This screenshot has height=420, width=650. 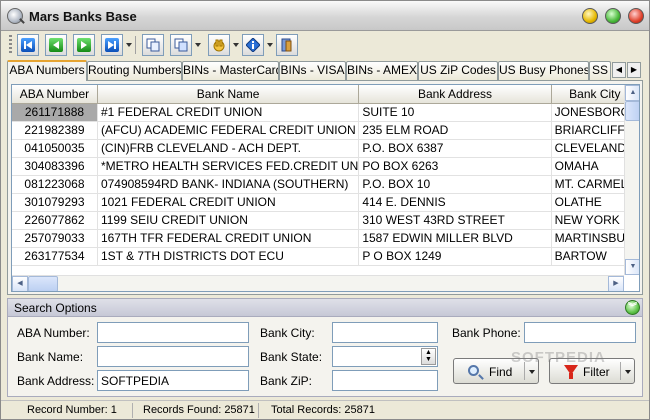 I want to click on cell-bank-name: #1 FEDERAL CREDIT UNION, so click(x=228, y=112).